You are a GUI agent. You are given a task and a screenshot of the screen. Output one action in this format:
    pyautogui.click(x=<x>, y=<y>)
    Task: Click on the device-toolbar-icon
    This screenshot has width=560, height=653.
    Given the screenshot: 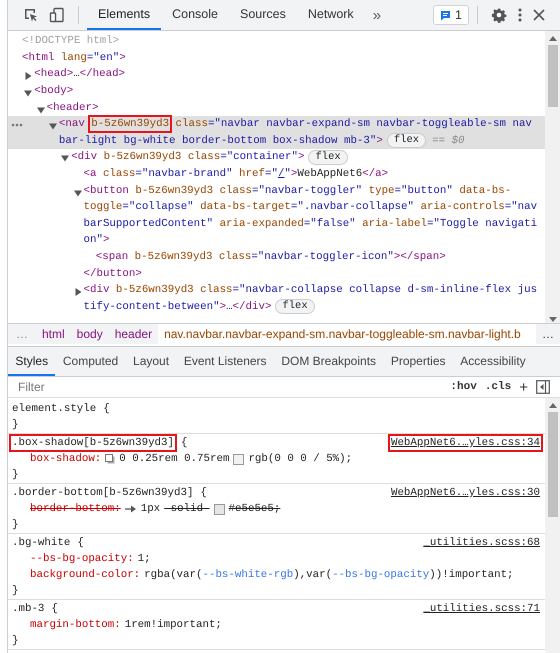 What is the action you would take?
    pyautogui.click(x=57, y=15)
    